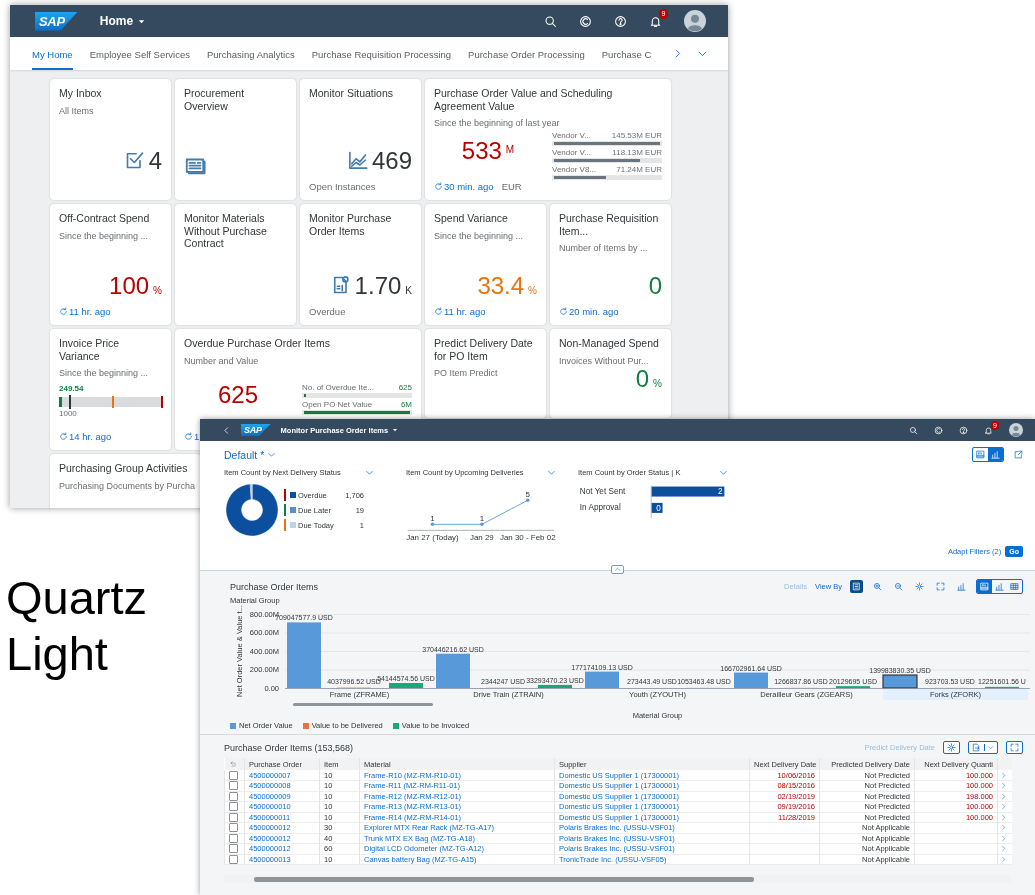 The height and width of the screenshot is (895, 1035). What do you see at coordinates (222, 360) in the screenshot?
I see `tile-subtitle: Number and Value` at bounding box center [222, 360].